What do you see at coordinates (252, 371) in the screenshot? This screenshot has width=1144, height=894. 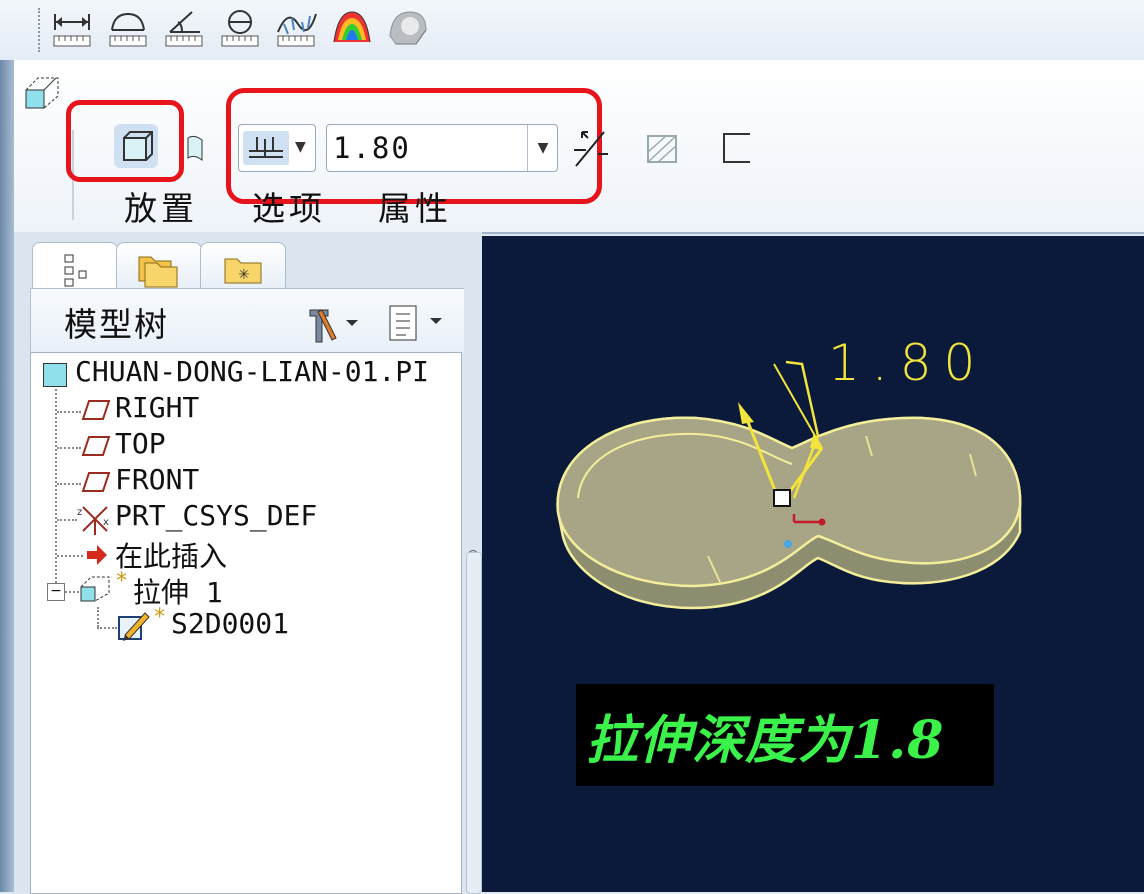 I see `tree-root-label: CHUAN-DONG-LIAN-01.PI` at bounding box center [252, 371].